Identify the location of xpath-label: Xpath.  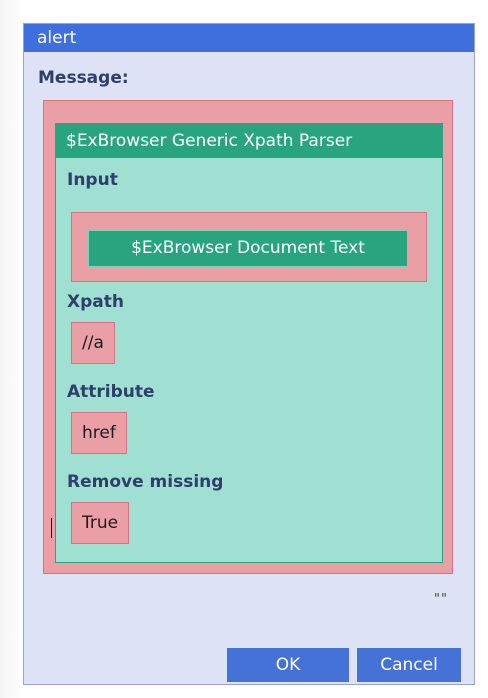
(95, 302).